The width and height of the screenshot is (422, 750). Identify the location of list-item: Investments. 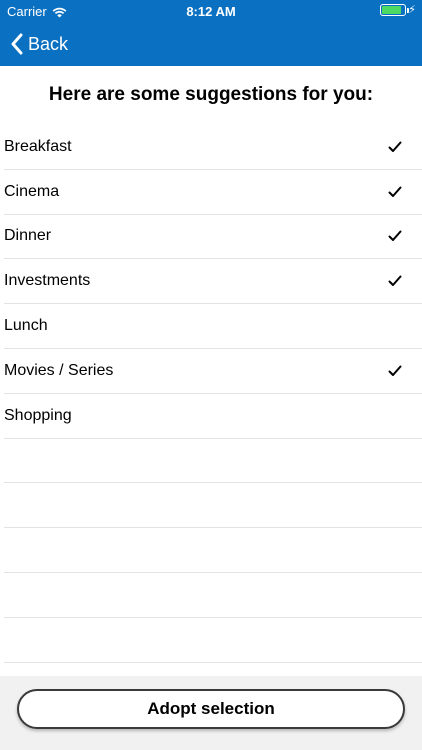
(213, 282).